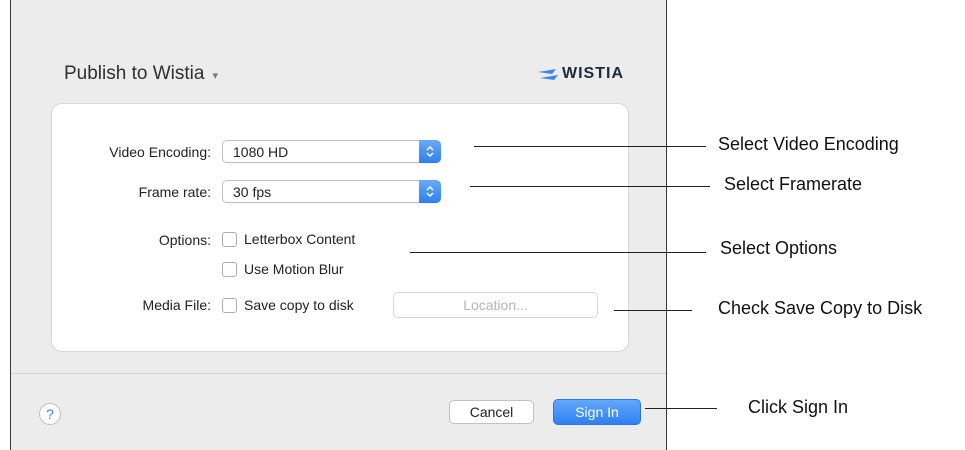 The image size is (965, 450). I want to click on video-encoding-select: 1080 HD, so click(331, 151).